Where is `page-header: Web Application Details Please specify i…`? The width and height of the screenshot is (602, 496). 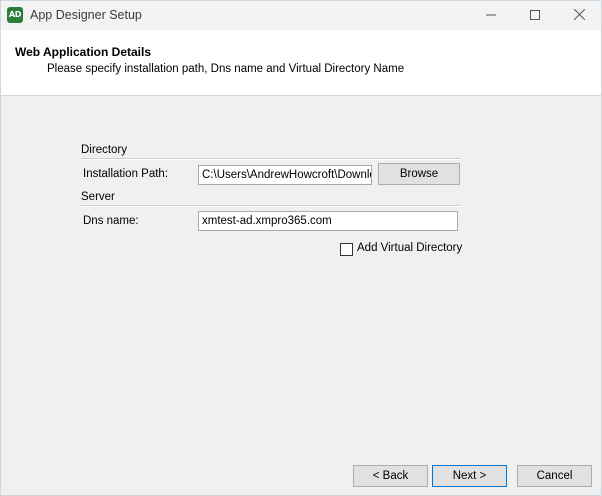
page-header: Web Application Details Please specify i… is located at coordinates (301, 63).